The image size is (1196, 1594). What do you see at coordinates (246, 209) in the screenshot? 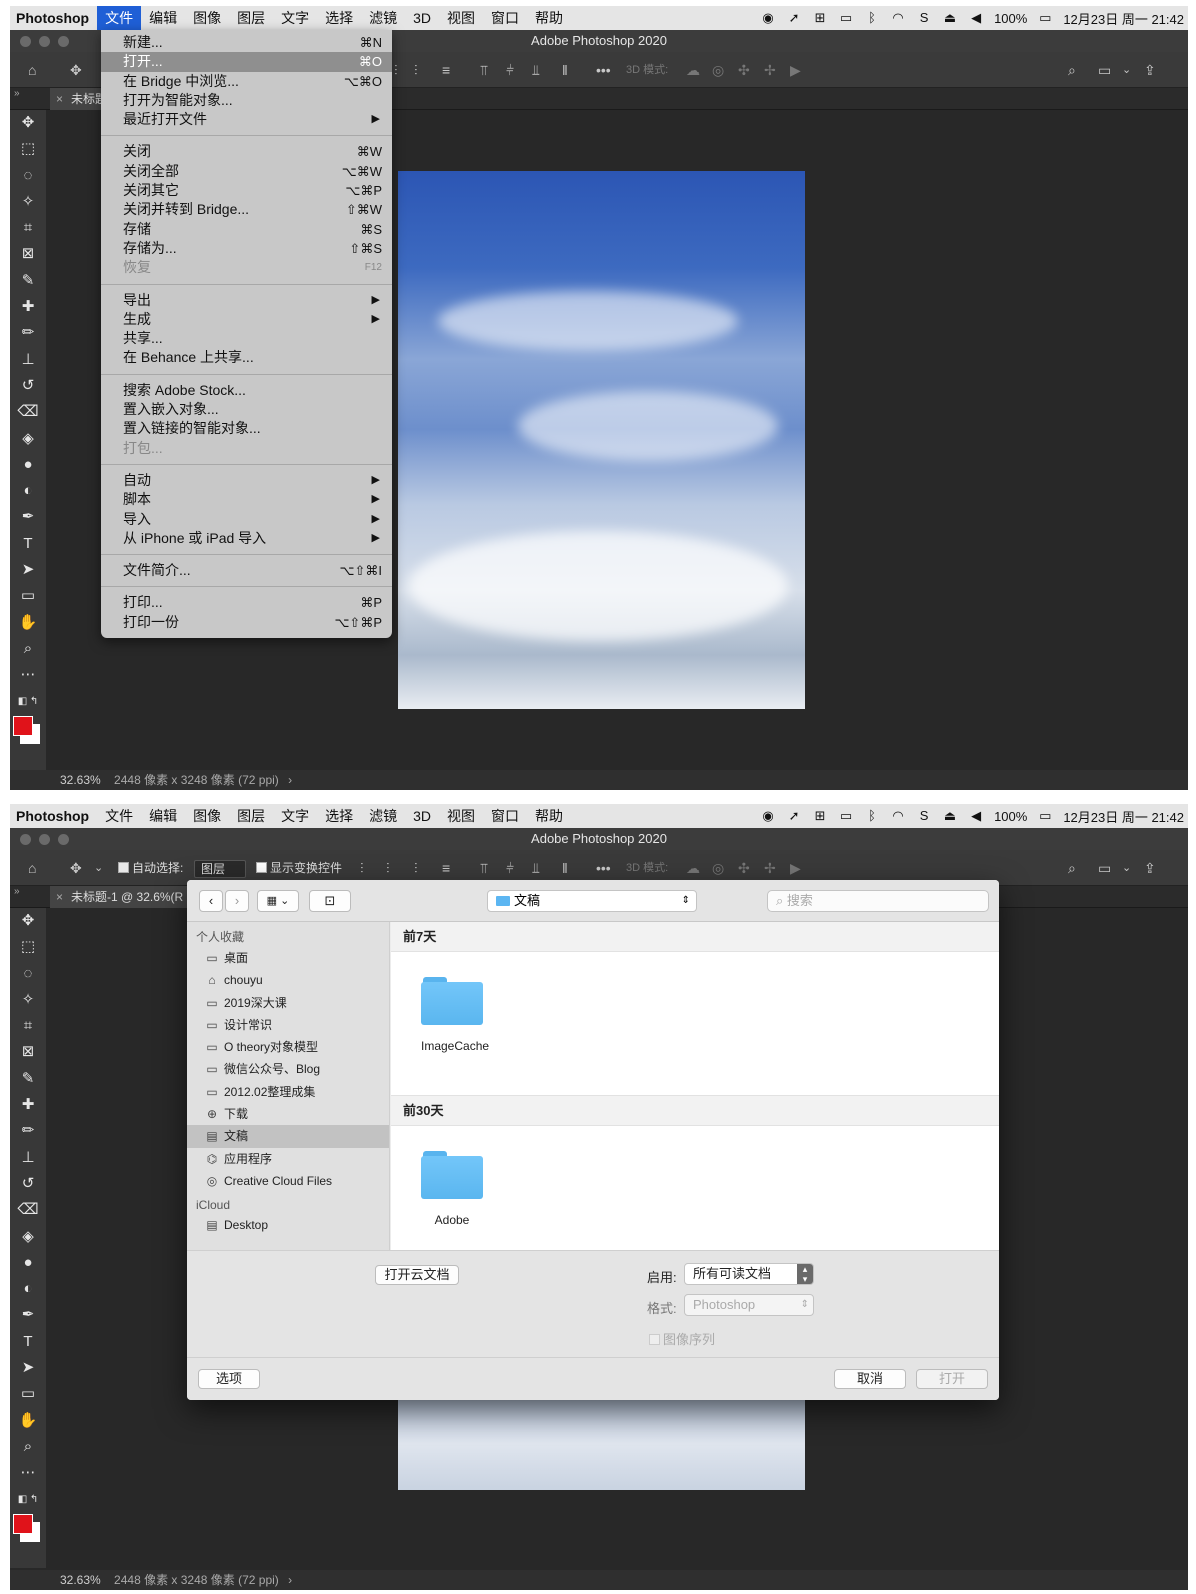
I see `file-menu-item: 关闭并转到 Bridge... ⇧⌘W` at bounding box center [246, 209].